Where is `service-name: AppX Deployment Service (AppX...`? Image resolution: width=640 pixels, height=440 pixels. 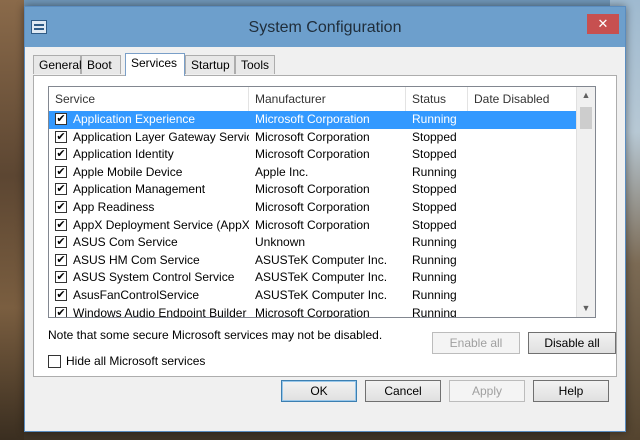 service-name: AppX Deployment Service (AppX... is located at coordinates (161, 224).